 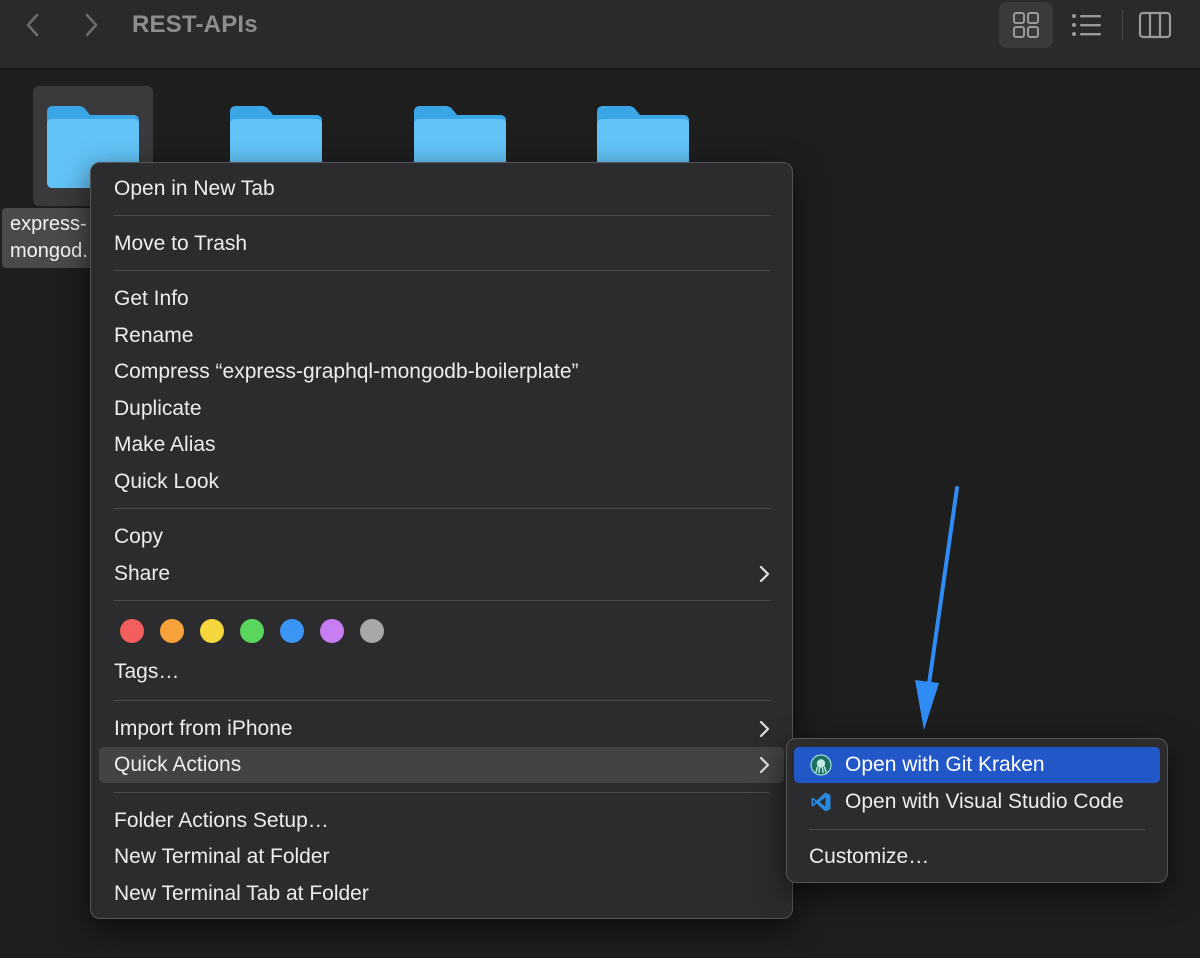 What do you see at coordinates (984, 801) in the screenshot?
I see `submenu-item-vscode-label: Open with Visual Studio Code` at bounding box center [984, 801].